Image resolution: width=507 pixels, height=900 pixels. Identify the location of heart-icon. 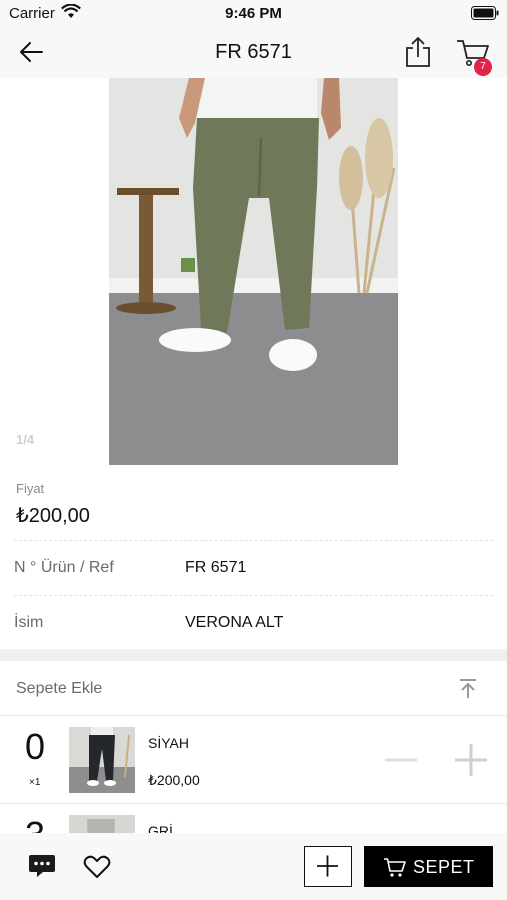
(97, 867).